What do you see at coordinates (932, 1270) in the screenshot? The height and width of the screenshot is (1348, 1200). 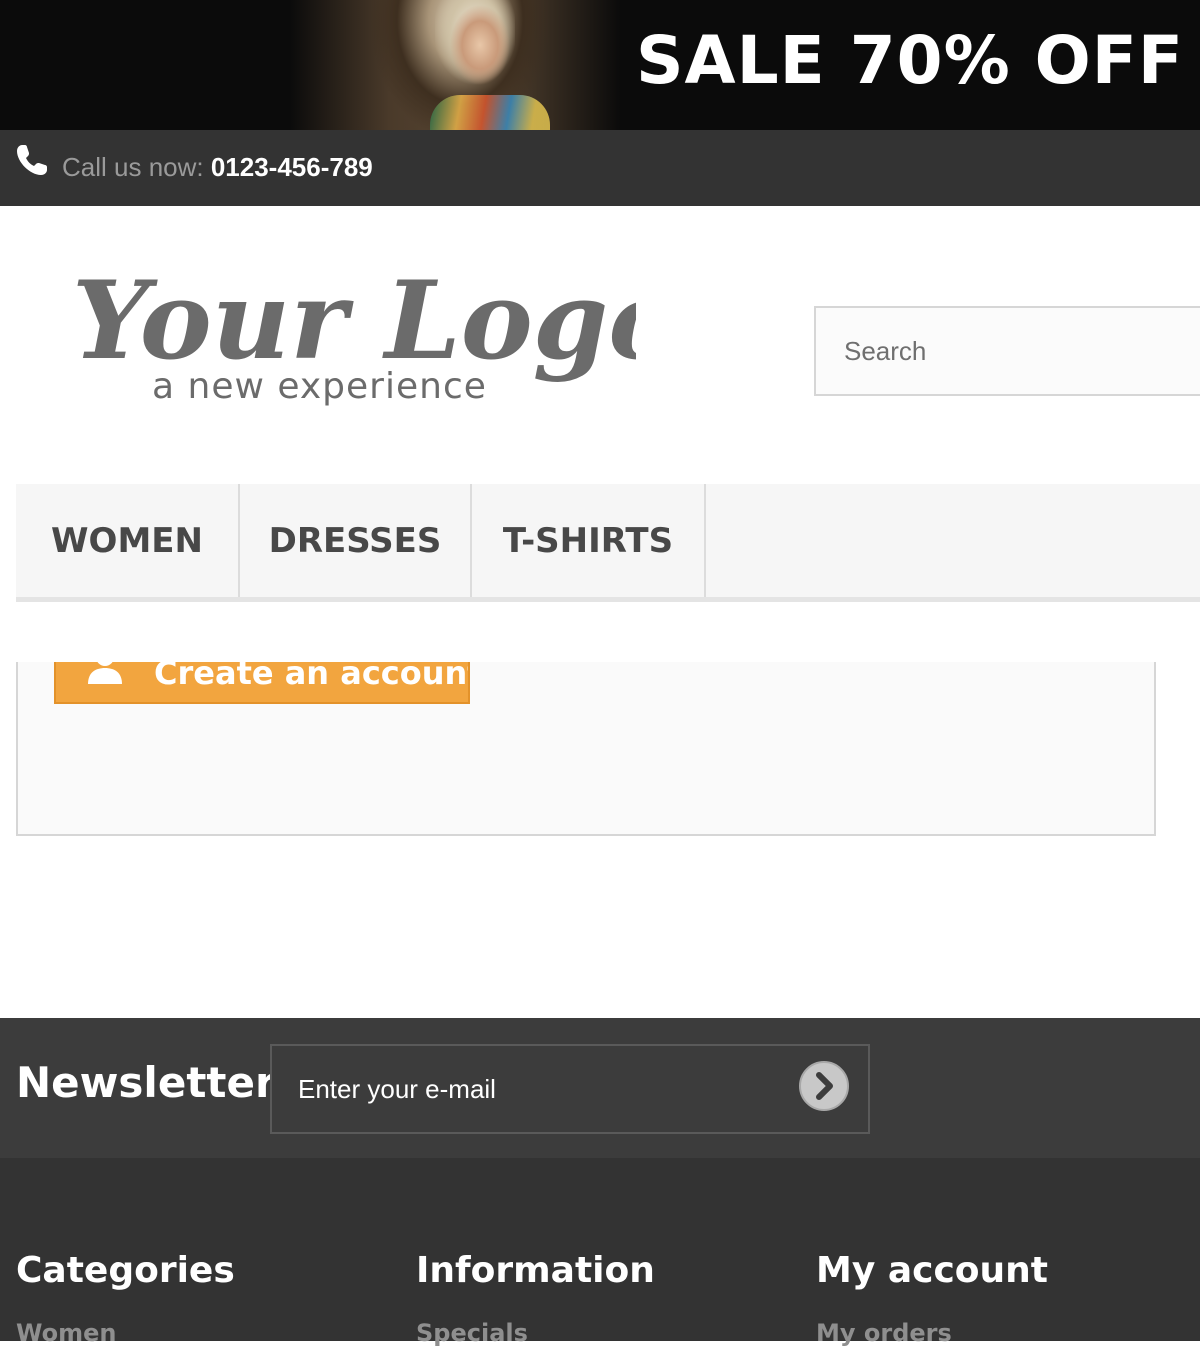 I see `footer-my-account-title: My account` at bounding box center [932, 1270].